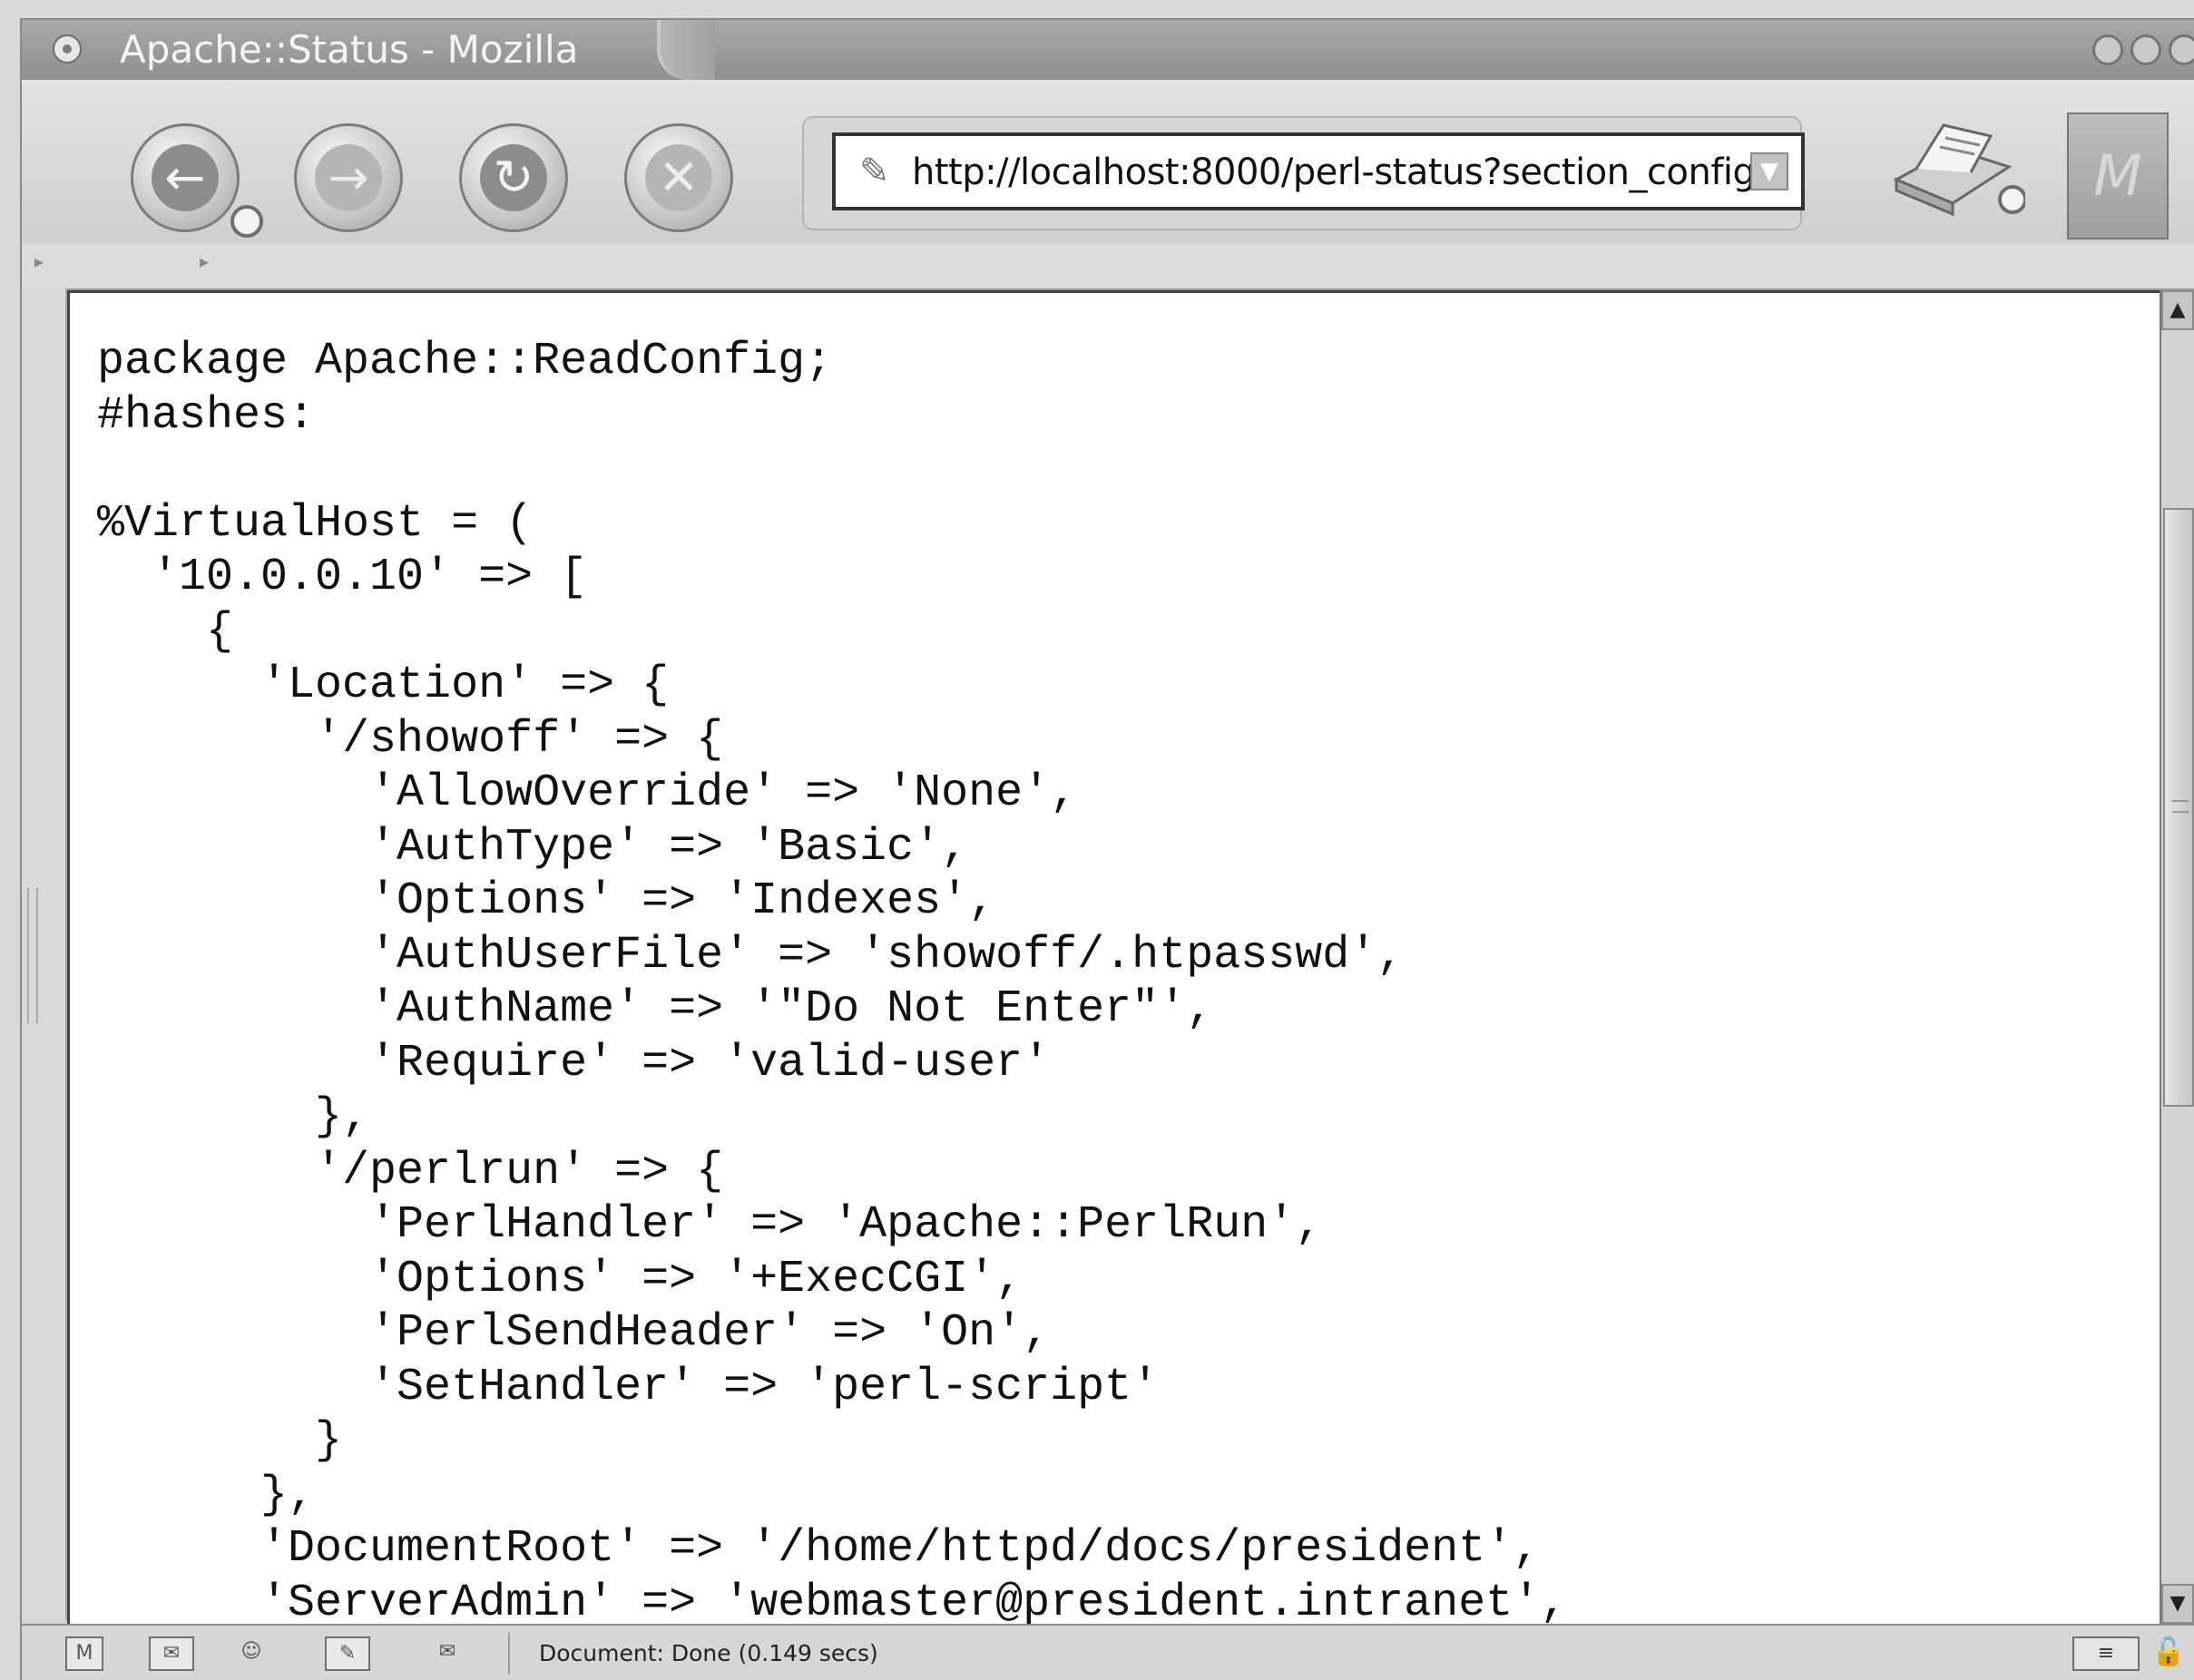 This screenshot has width=2194, height=1680. I want to click on vertical-scrollbar: ▲ ▼, so click(2177, 957).